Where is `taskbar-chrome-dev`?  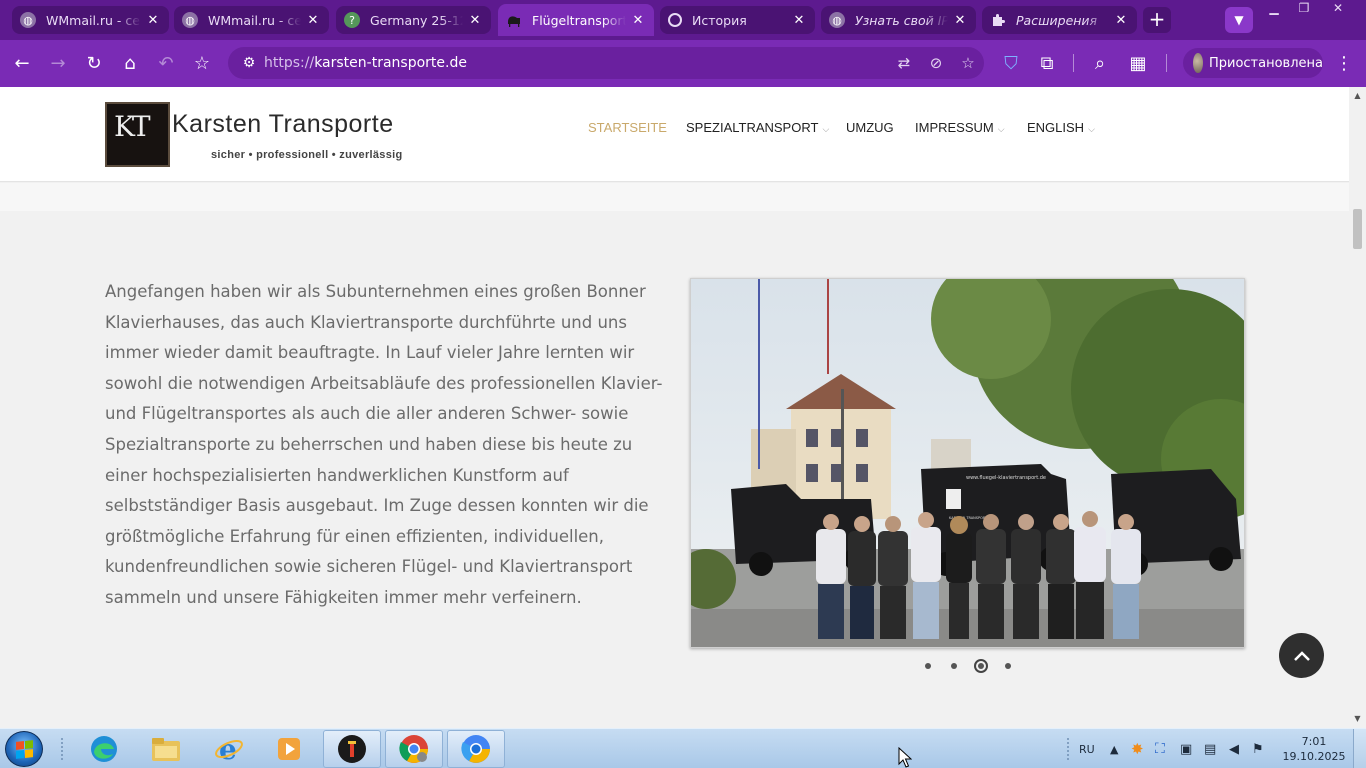 taskbar-chrome-dev is located at coordinates (476, 749).